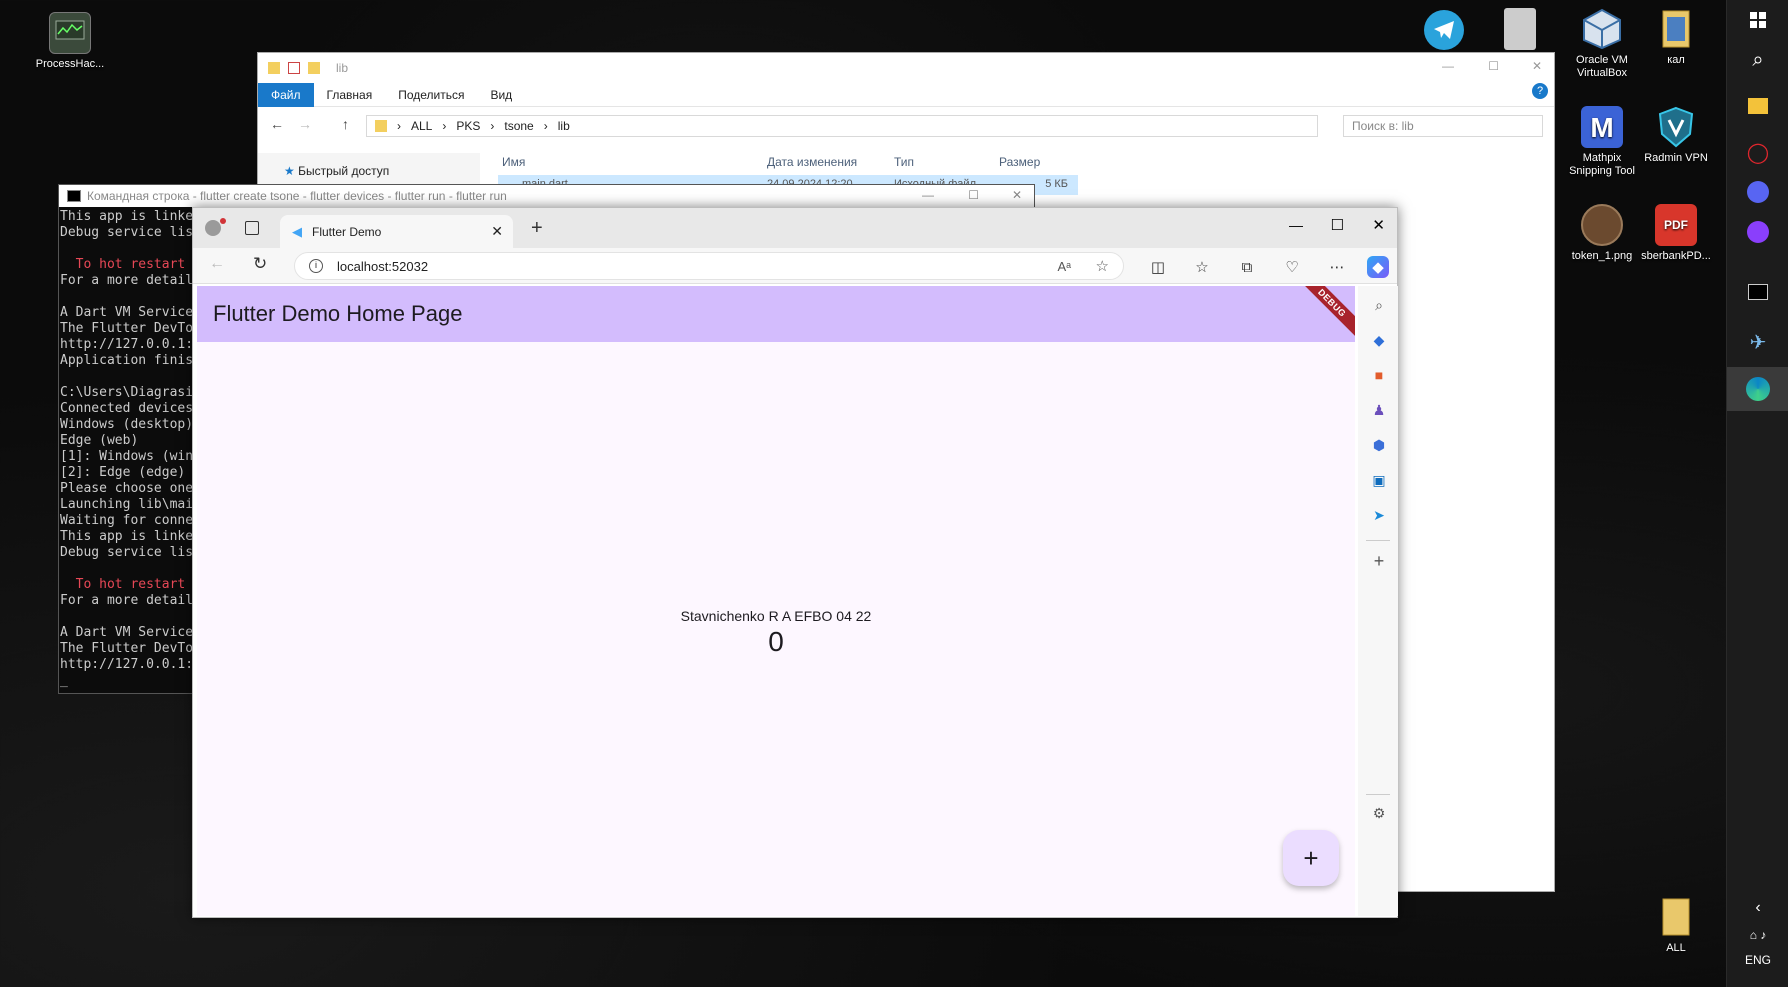 This screenshot has width=1788, height=987. Describe the element at coordinates (1379, 445) in the screenshot. I see `microsoft365-icon: ⬢` at that location.